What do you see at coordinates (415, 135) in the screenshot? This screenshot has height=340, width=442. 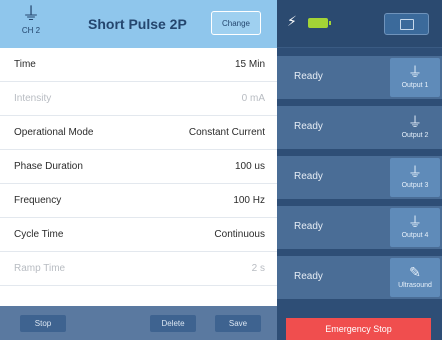 I see `output-label: Output 2` at bounding box center [415, 135].